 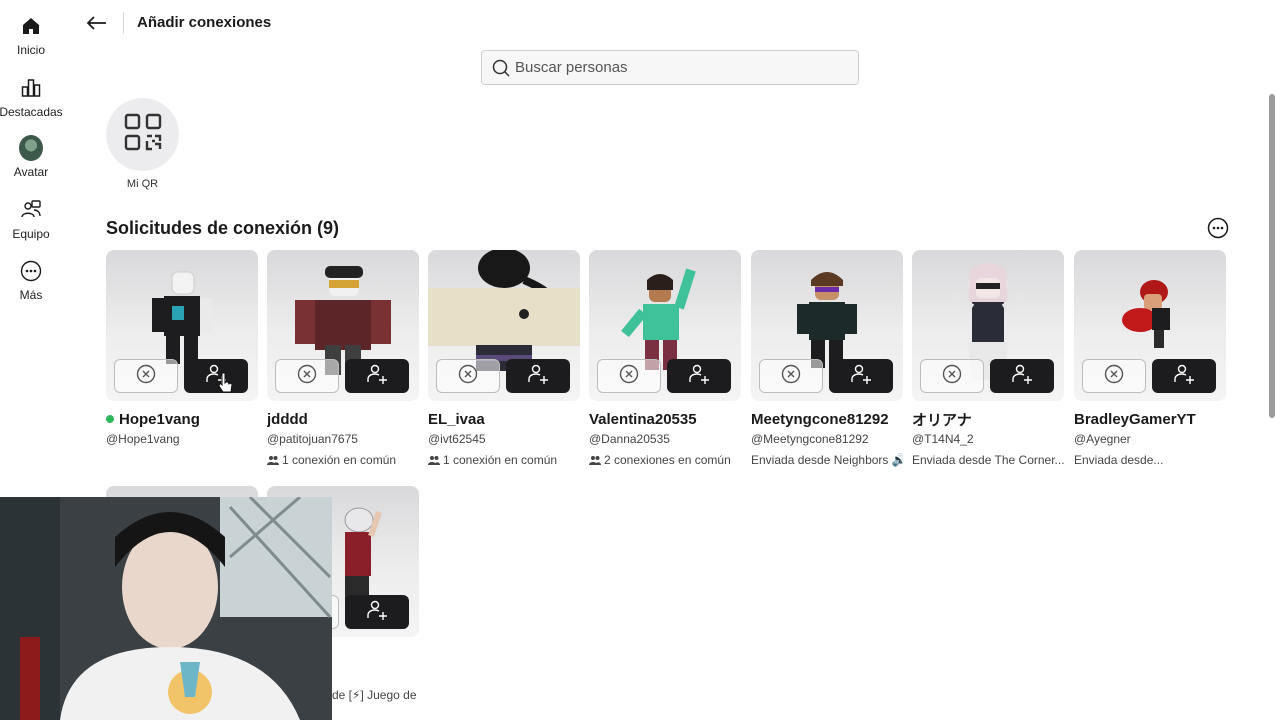 What do you see at coordinates (223, 228) in the screenshot?
I see `section-title: Solicitudes de conexión (9)` at bounding box center [223, 228].